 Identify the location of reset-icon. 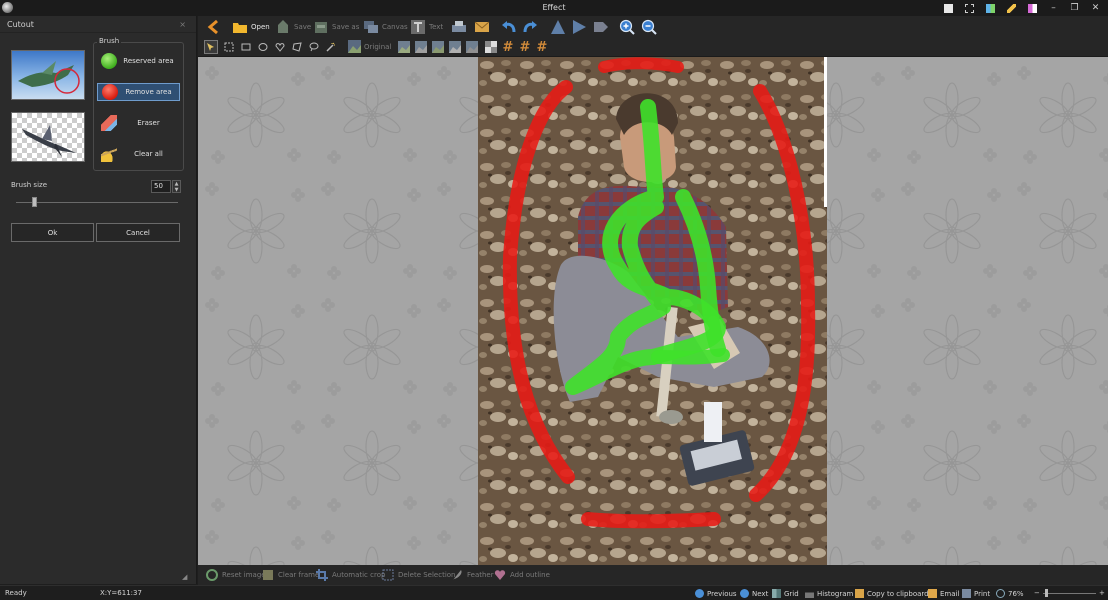
(212, 575).